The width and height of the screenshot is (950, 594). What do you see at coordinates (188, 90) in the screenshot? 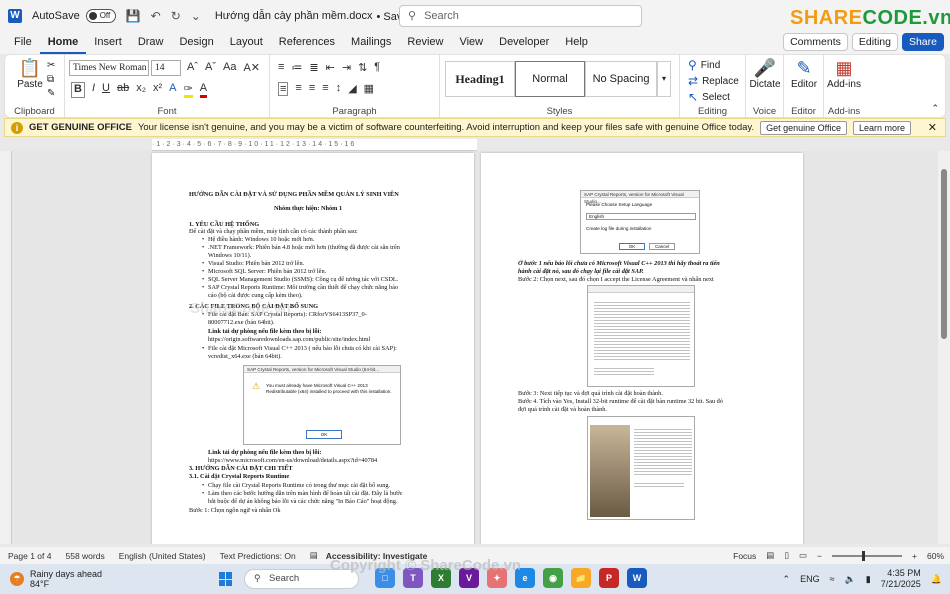
I see `highlight-icon: ✑` at bounding box center [188, 90].